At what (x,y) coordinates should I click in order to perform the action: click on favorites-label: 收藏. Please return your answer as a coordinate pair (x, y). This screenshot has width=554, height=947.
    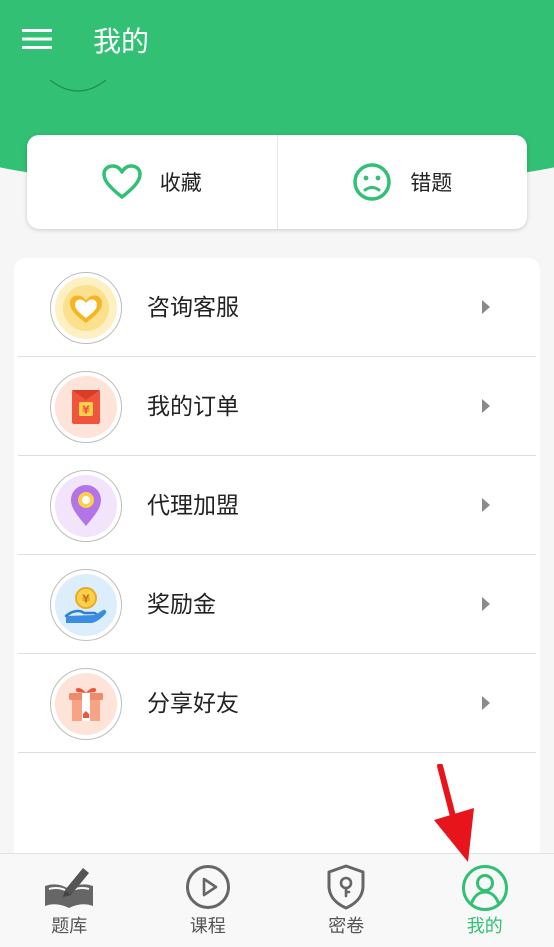
    Looking at the image, I should click on (180, 183).